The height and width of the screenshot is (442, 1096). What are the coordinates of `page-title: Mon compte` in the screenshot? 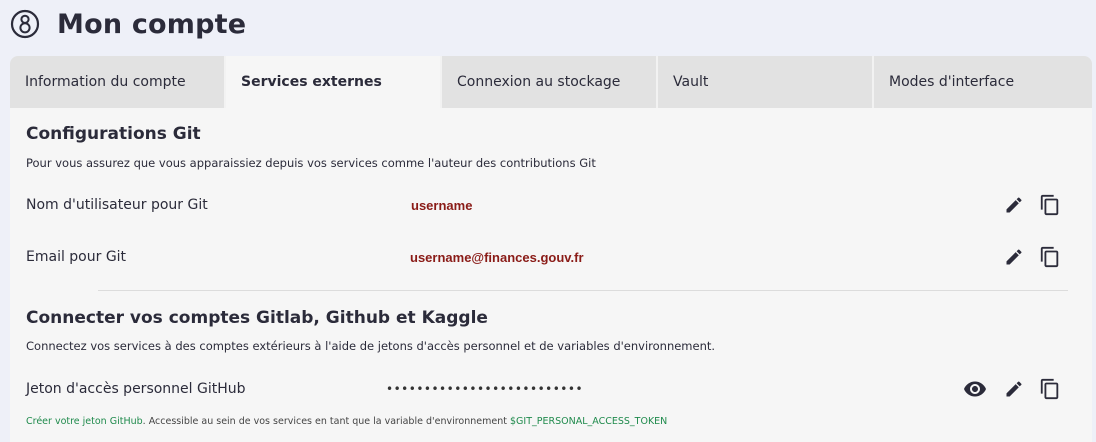 It's located at (152, 24).